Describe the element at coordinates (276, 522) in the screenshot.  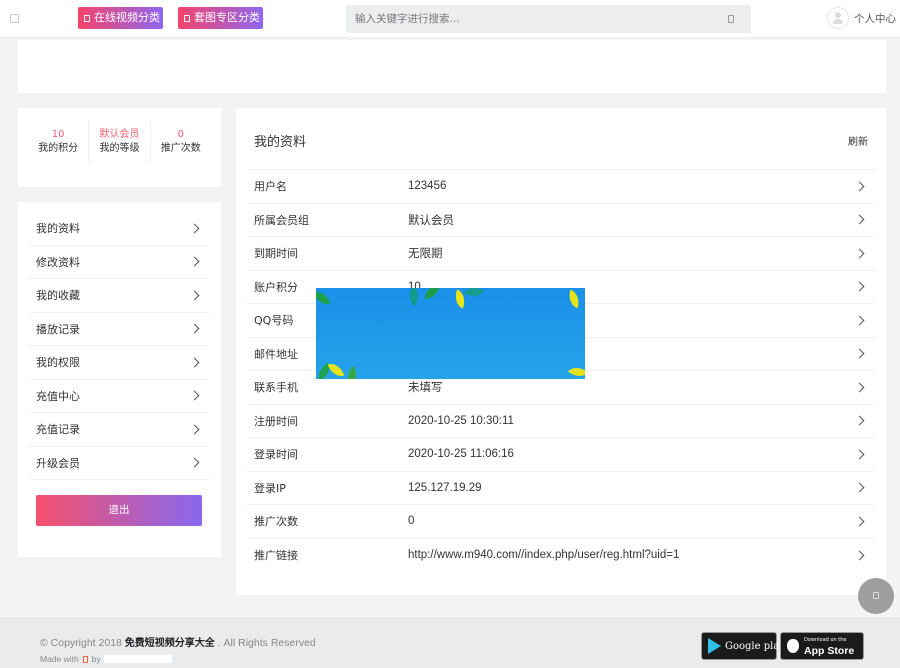
I see `profile-field-label: 推广次数` at that location.